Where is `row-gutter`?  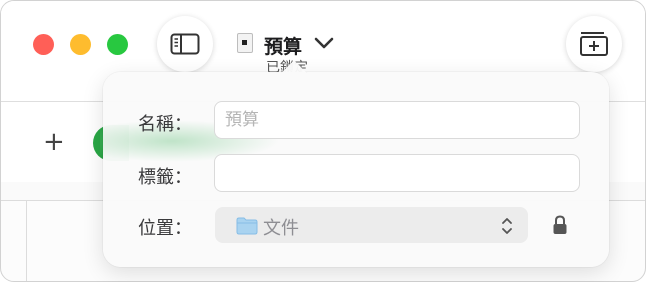
row-gutter is located at coordinates (26, 240).